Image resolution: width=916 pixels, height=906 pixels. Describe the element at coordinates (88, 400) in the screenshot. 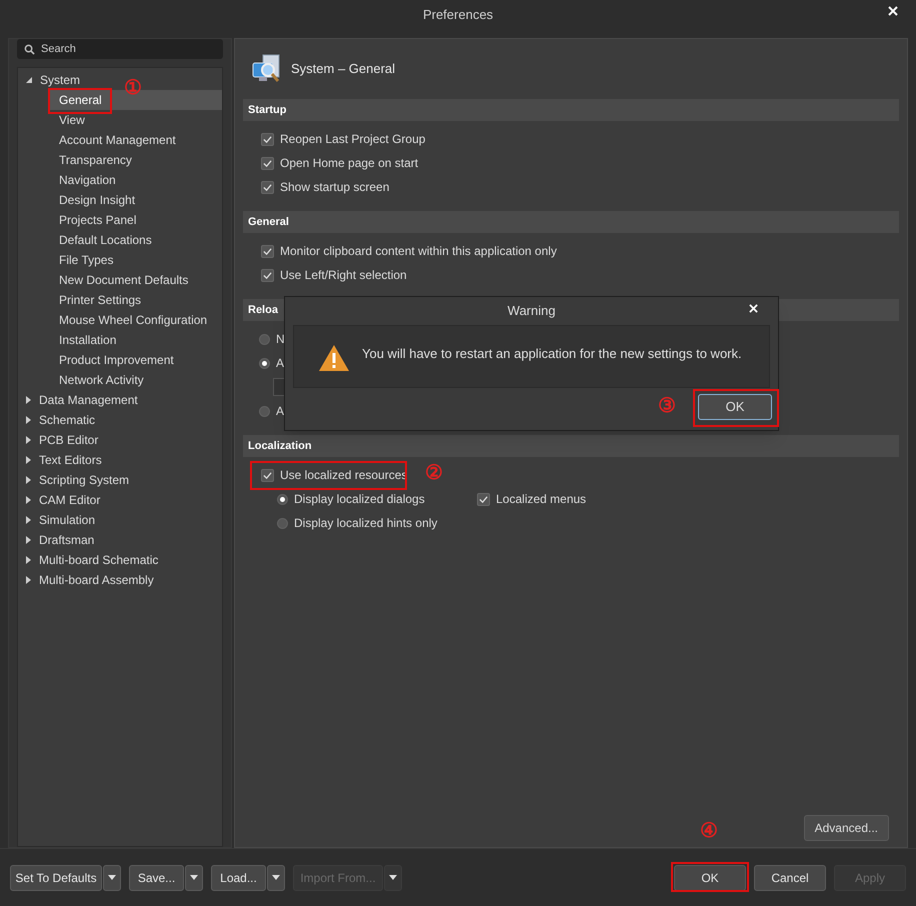

I see `tree-item: Data Management` at that location.